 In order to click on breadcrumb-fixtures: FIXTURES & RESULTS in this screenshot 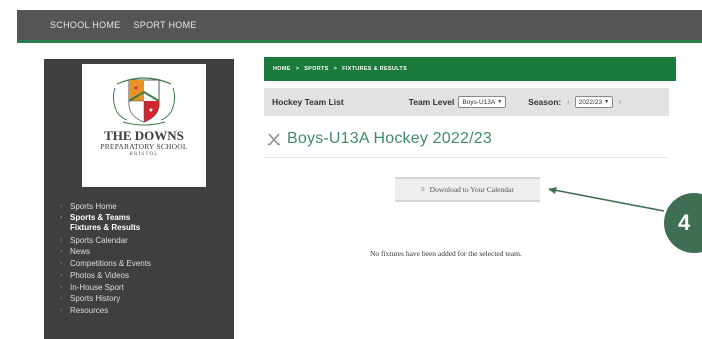, I will do `click(374, 69)`.